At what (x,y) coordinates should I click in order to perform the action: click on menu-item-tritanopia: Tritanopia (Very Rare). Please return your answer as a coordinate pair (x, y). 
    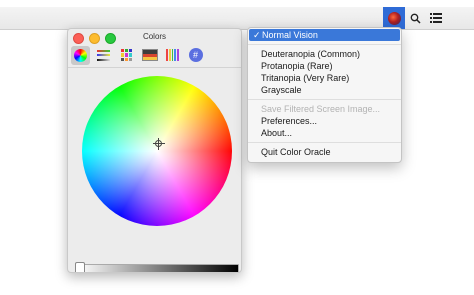
    Looking at the image, I should click on (324, 78).